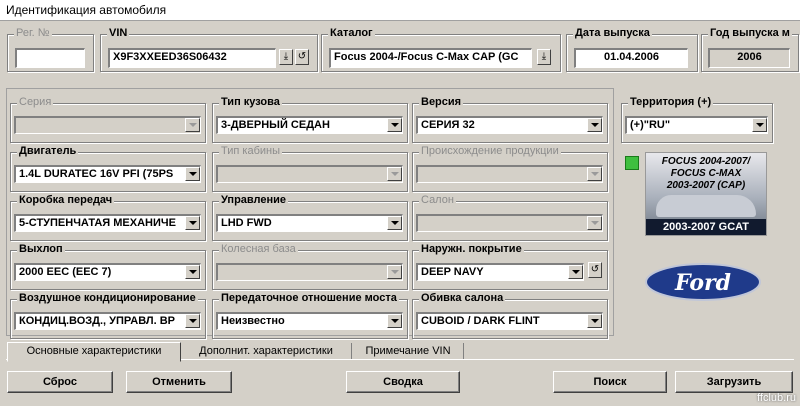  I want to click on release-year-group: Год выпуска м 2006, so click(750, 49).